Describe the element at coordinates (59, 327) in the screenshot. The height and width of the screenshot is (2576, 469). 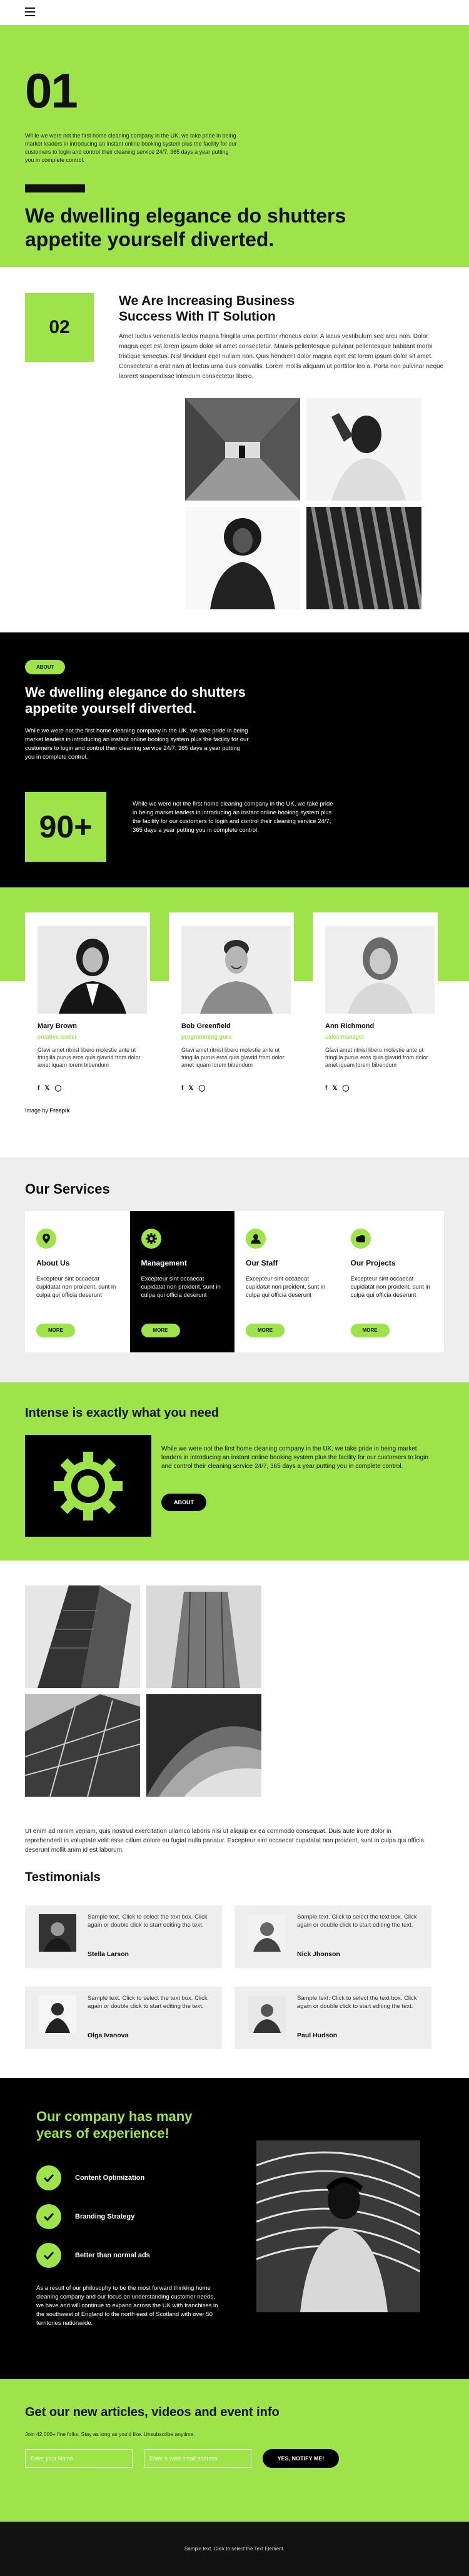
I see `intro-number-box: 02` at that location.